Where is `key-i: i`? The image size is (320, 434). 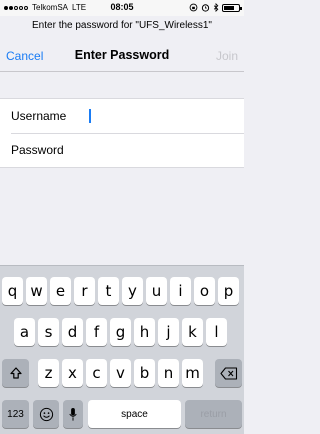 key-i: i is located at coordinates (180, 291).